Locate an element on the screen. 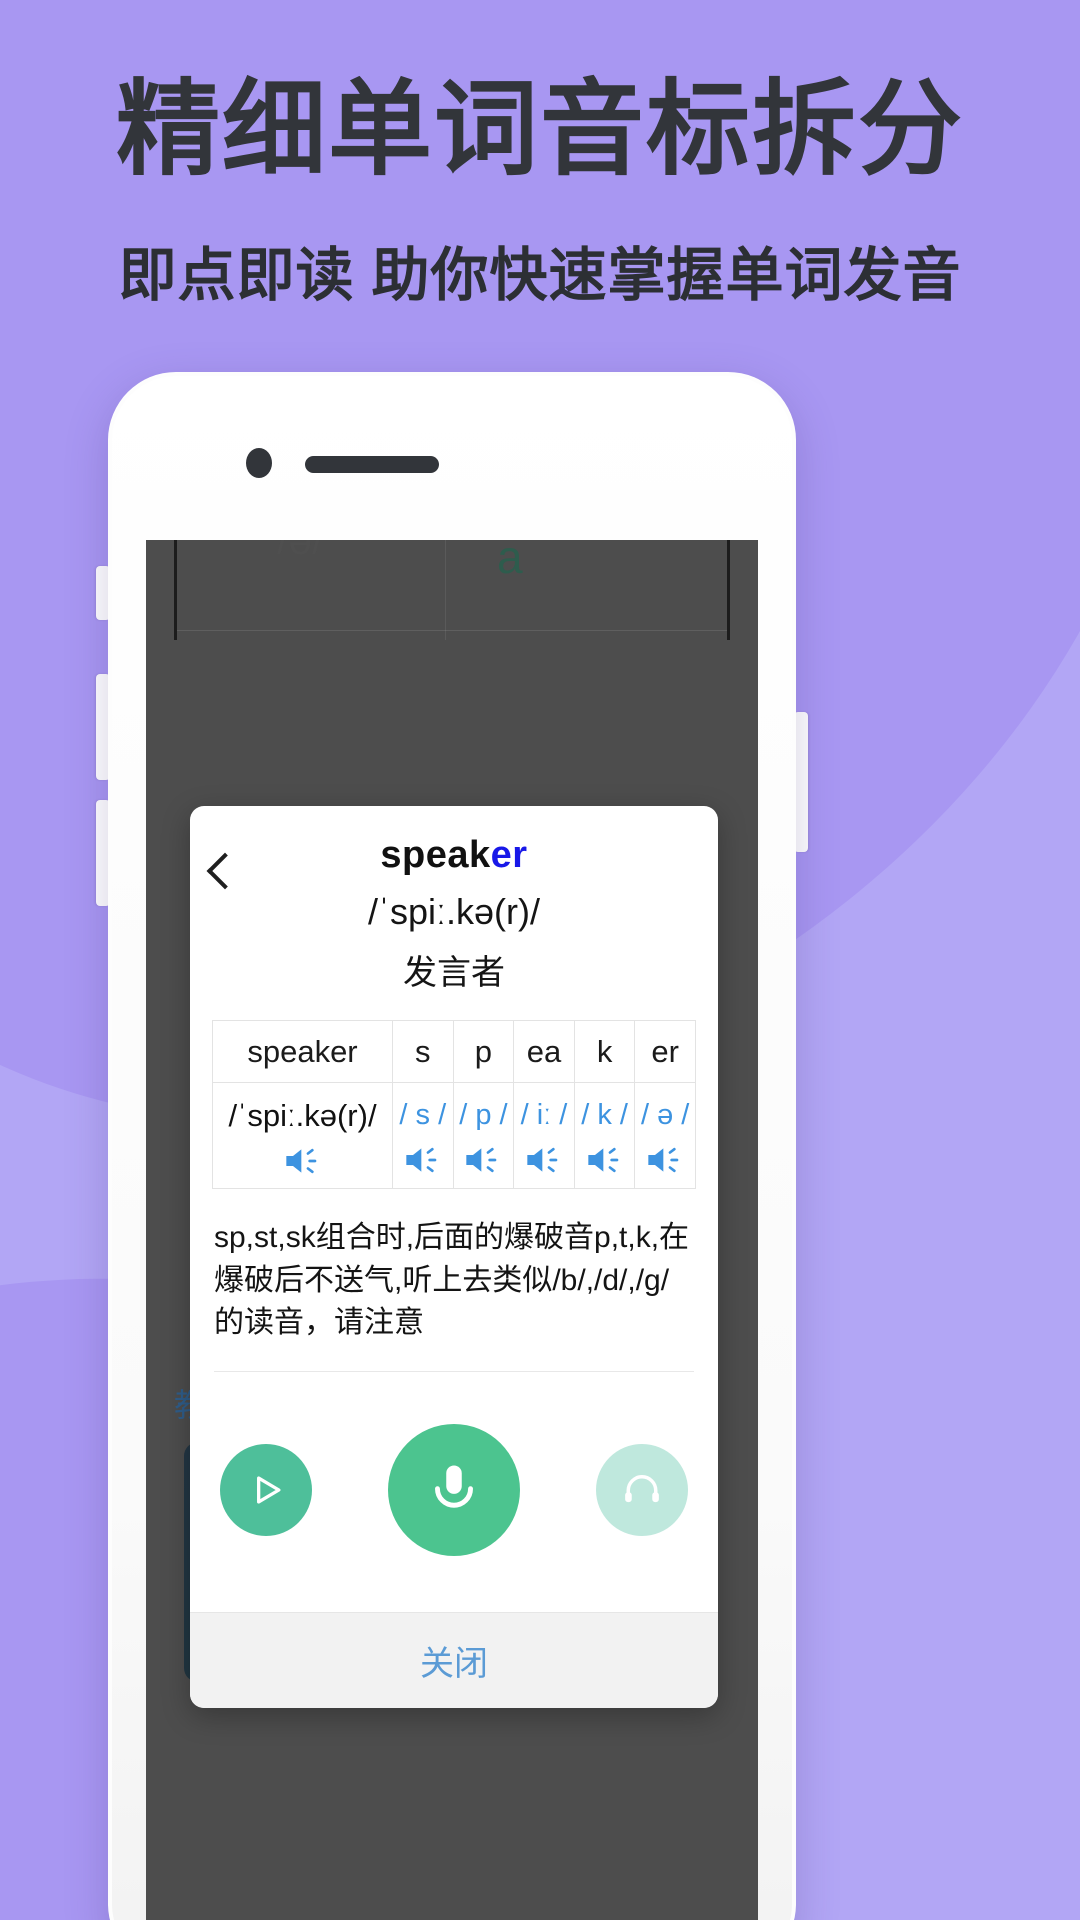  ipa-text-0: /ˈspiː.kə(r)/ is located at coordinates (302, 1115).